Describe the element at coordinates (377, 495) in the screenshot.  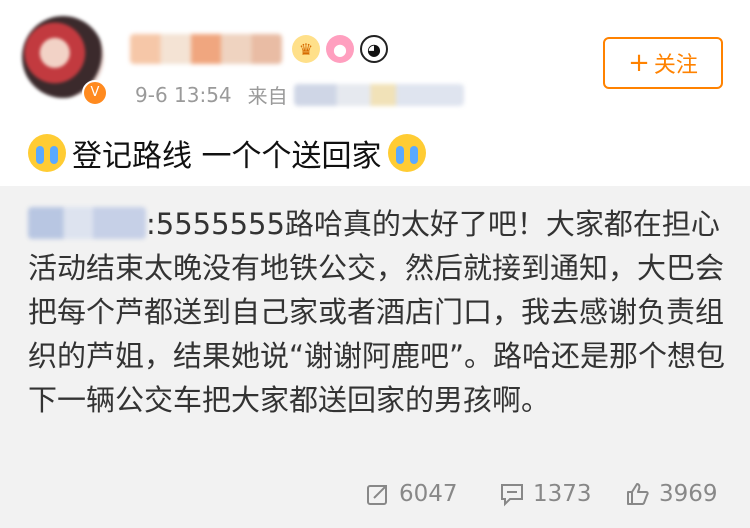
I see `repost-icon` at that location.